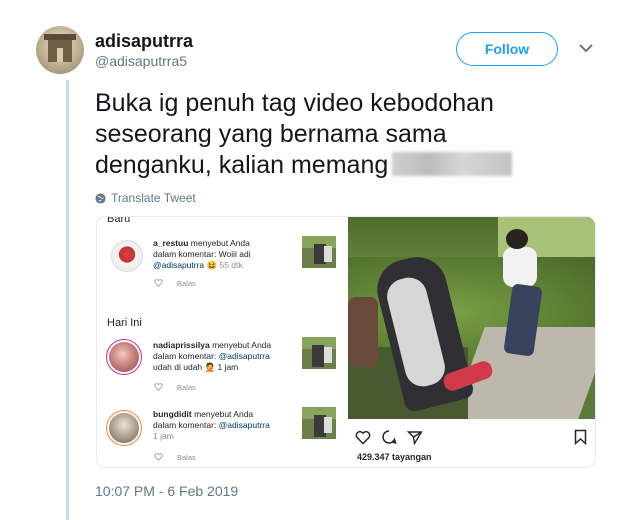 The height and width of the screenshot is (520, 630). Describe the element at coordinates (415, 437) in the screenshot. I see `share-icon` at that location.